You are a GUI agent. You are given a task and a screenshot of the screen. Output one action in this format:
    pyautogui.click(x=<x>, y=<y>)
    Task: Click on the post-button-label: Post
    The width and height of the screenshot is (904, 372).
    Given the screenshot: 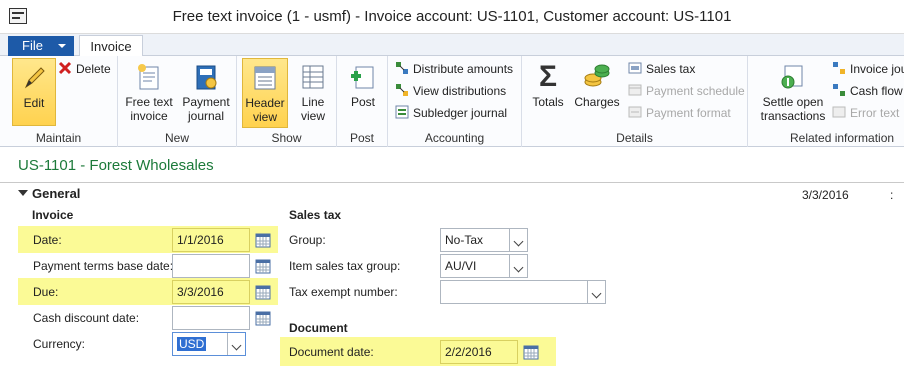 What is the action you would take?
    pyautogui.click(x=362, y=102)
    